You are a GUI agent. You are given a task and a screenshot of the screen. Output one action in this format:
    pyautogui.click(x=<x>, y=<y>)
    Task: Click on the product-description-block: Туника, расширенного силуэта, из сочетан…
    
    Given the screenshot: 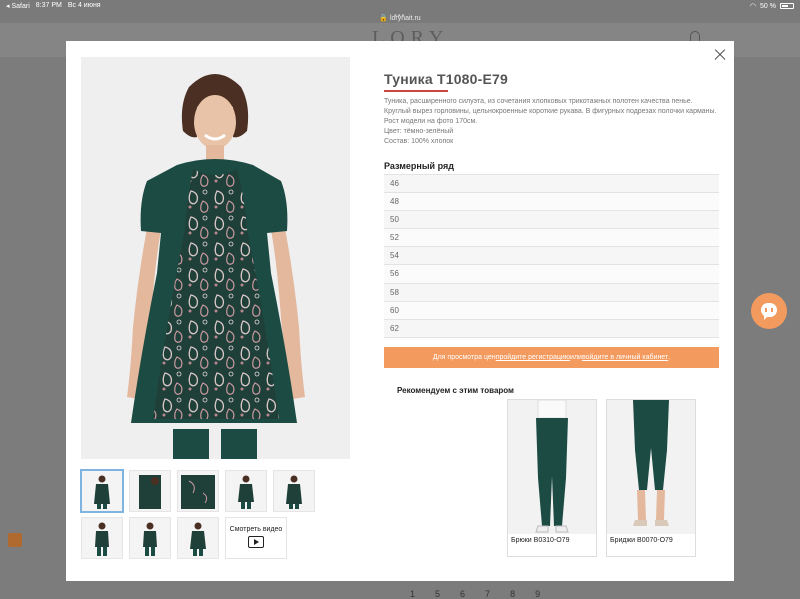 What is the action you would take?
    pyautogui.click(x=552, y=122)
    